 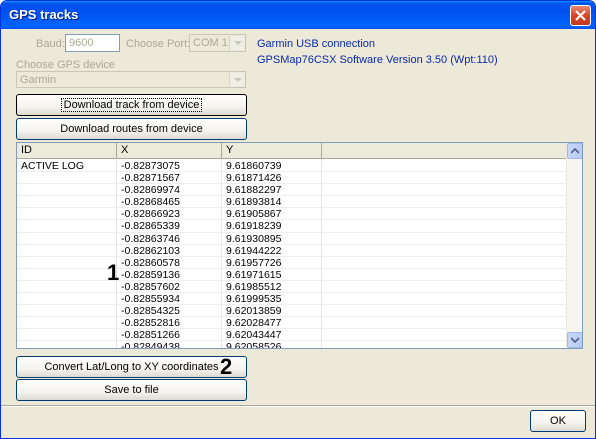 I want to click on scroll-down-button, so click(x=574, y=340).